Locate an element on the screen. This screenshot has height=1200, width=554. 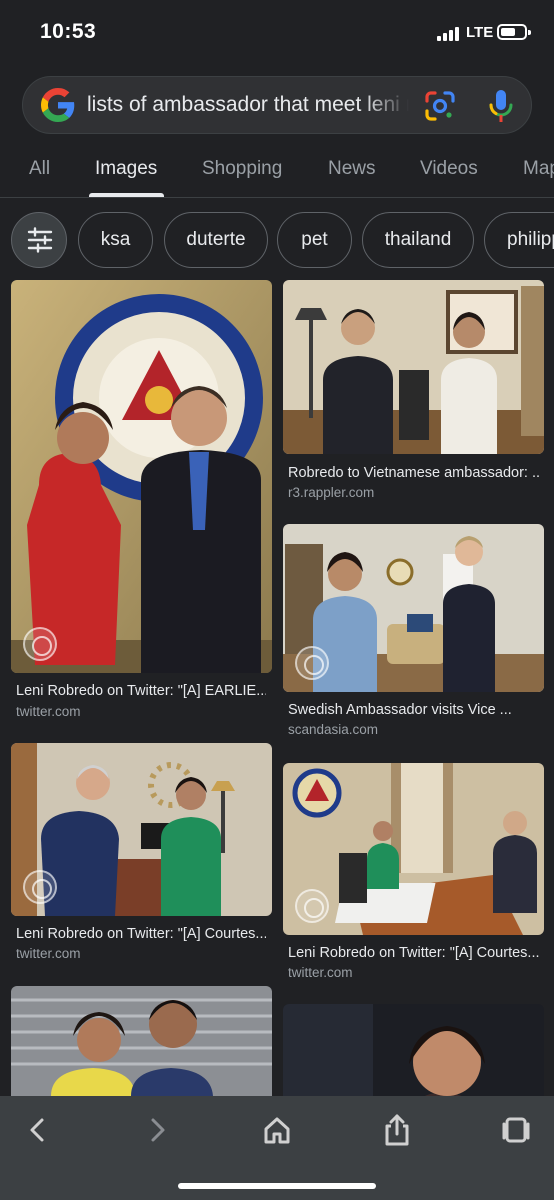
chip-thailand: thailand is located at coordinates (418, 240).